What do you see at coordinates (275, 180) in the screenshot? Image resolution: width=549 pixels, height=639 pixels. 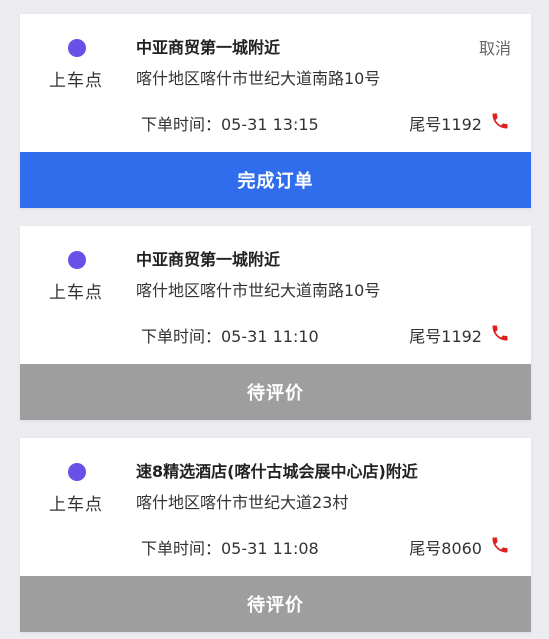 I see `complete-order-button: 完成订单` at bounding box center [275, 180].